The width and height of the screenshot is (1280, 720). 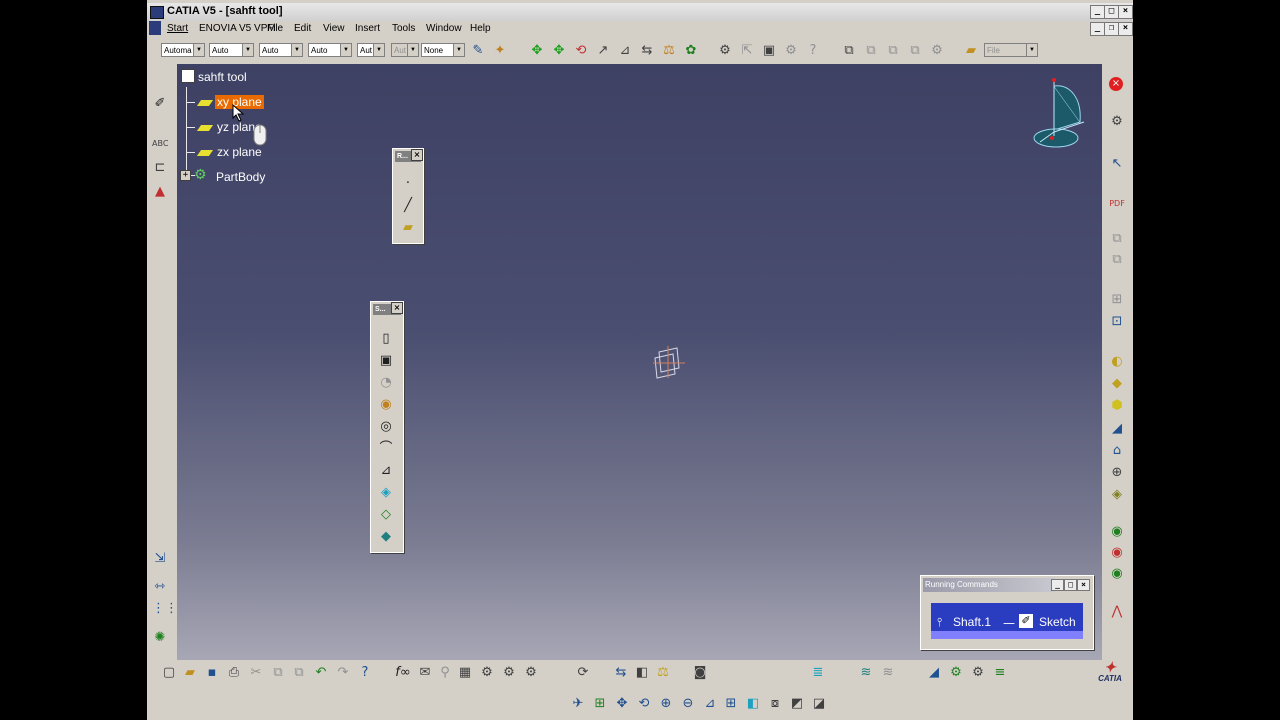 I want to click on fillet-icon: ◐, so click(x=1117, y=362).